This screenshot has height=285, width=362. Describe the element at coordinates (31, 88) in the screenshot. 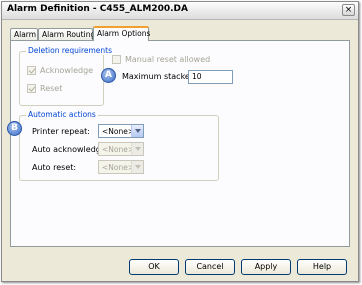

I see `reset-check-icon` at that location.